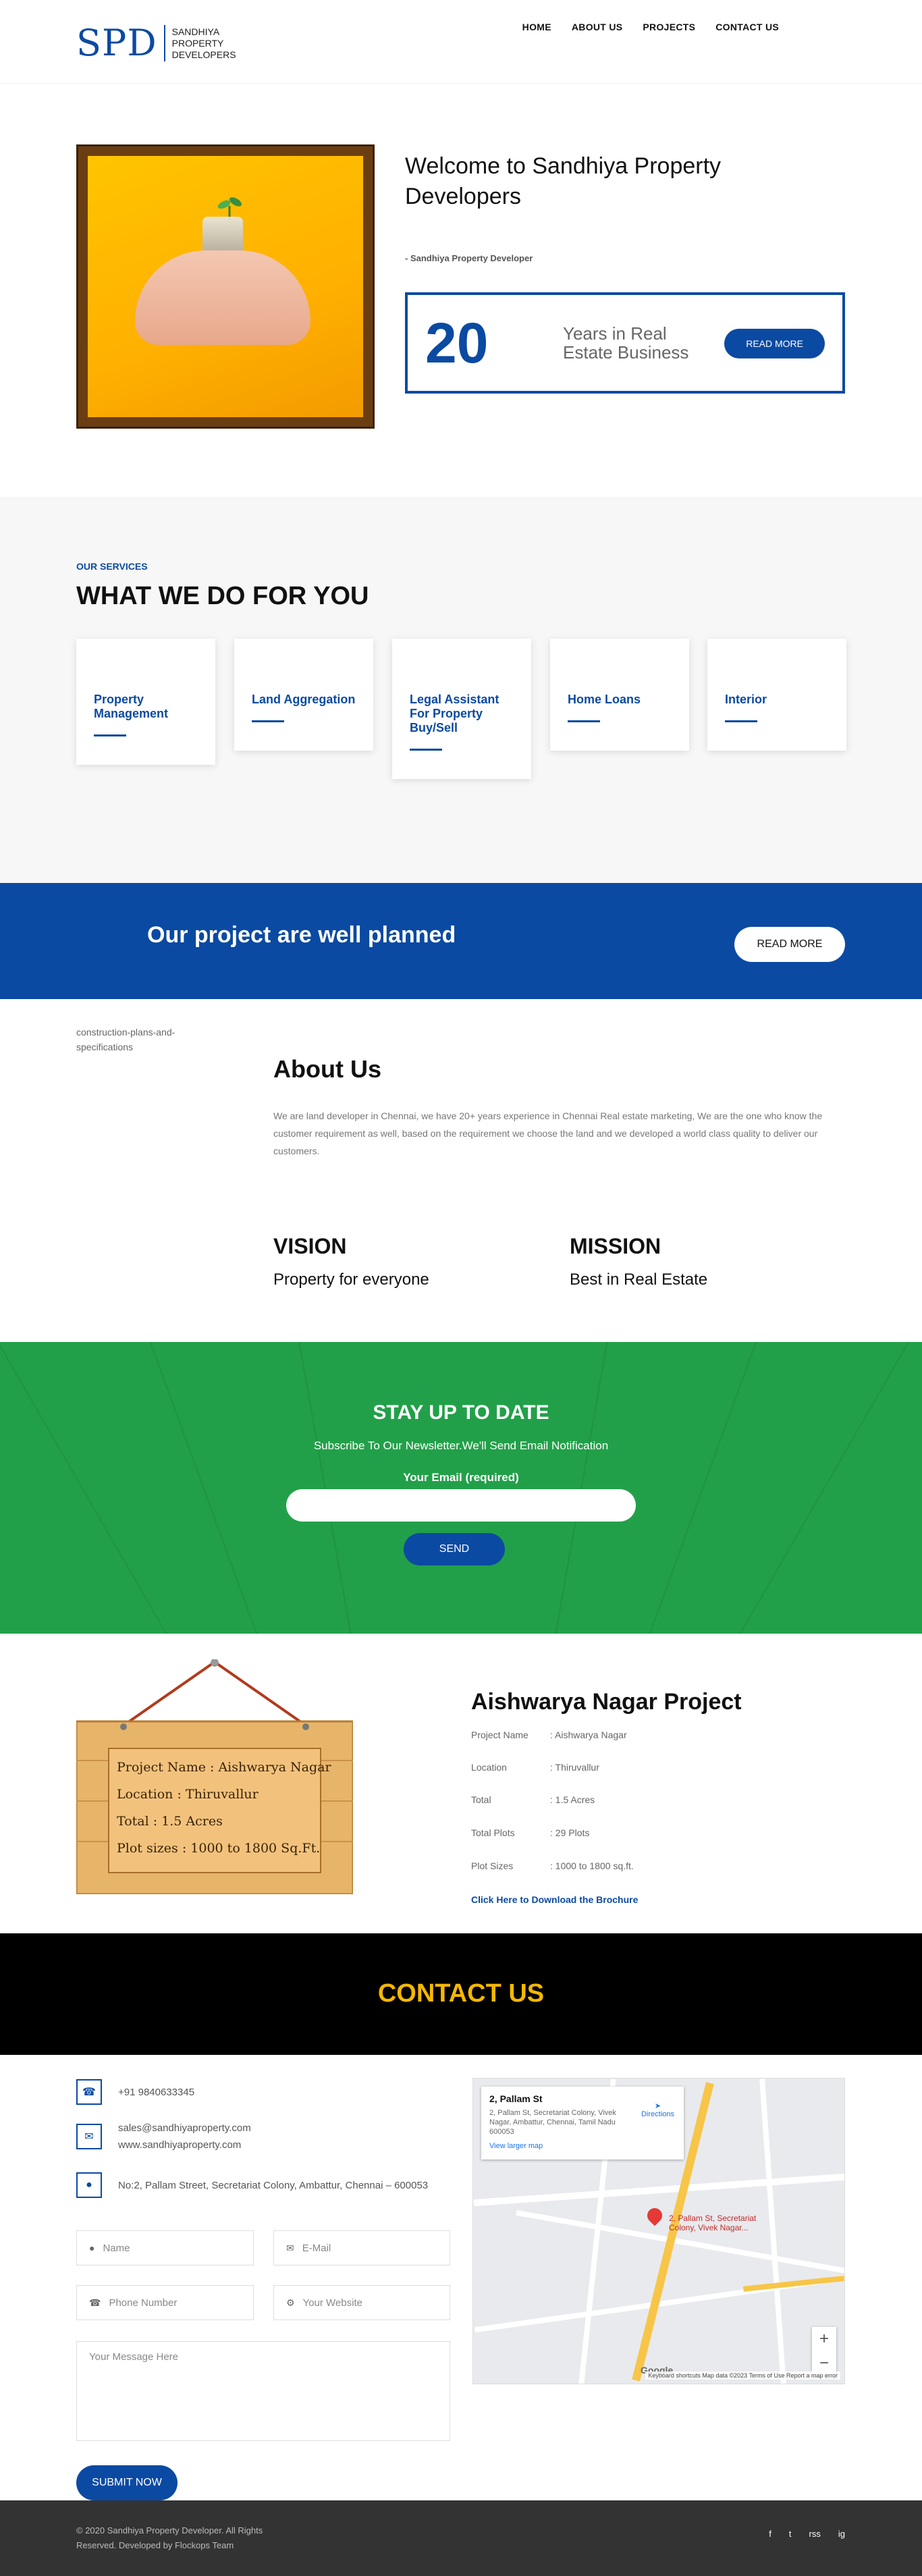  I want to click on directions-button: ➤ Directions, so click(658, 2109).